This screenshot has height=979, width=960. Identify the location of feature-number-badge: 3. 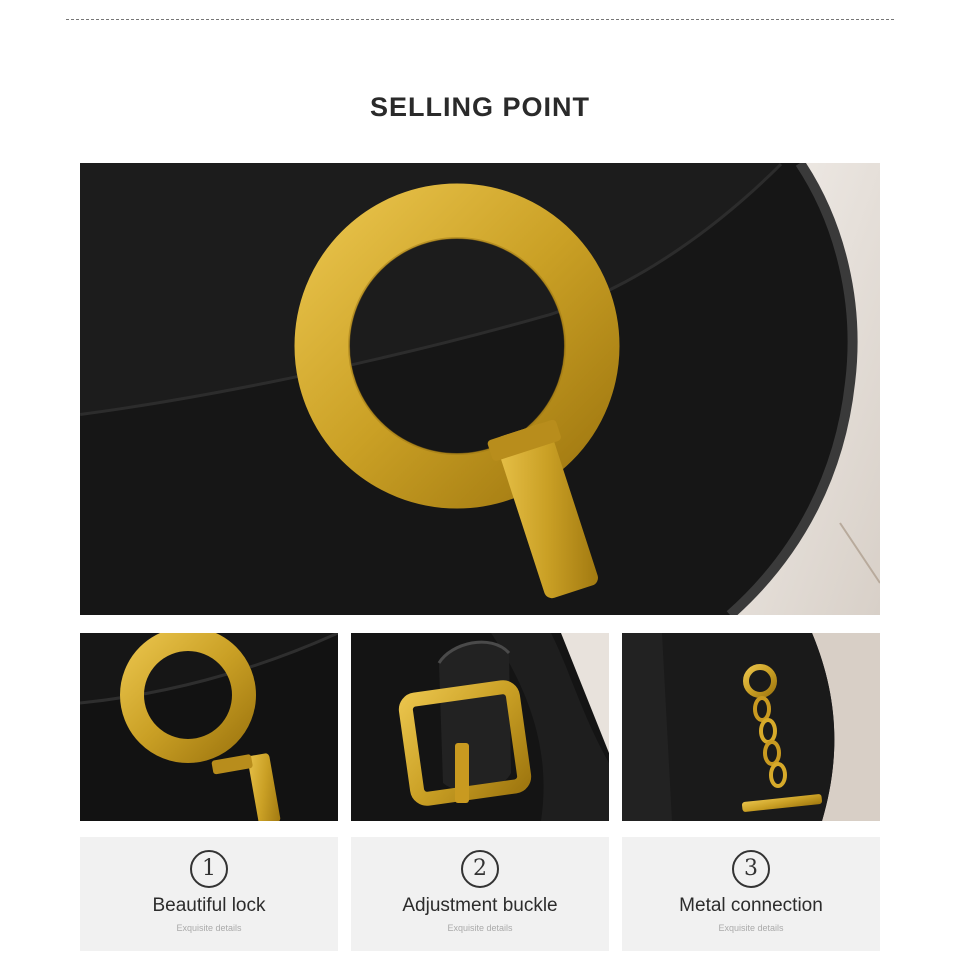
(751, 869).